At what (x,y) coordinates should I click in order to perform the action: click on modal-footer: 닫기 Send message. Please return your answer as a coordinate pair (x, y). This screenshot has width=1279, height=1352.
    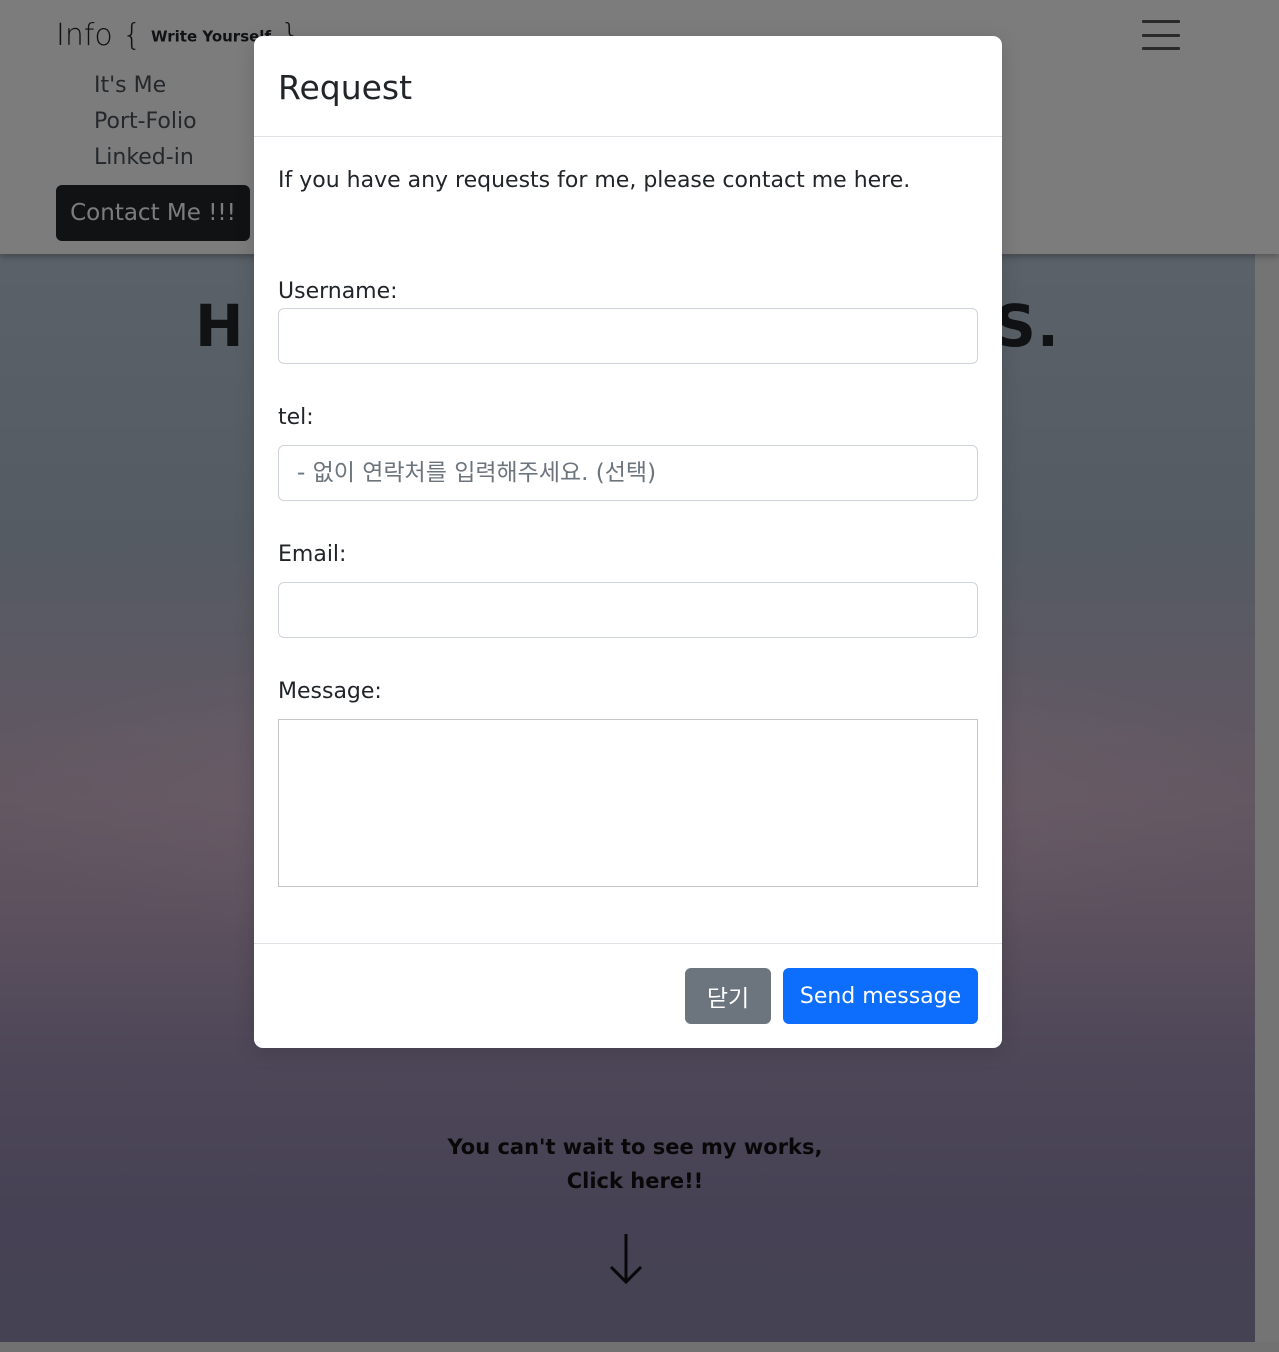
    Looking at the image, I should click on (628, 995).